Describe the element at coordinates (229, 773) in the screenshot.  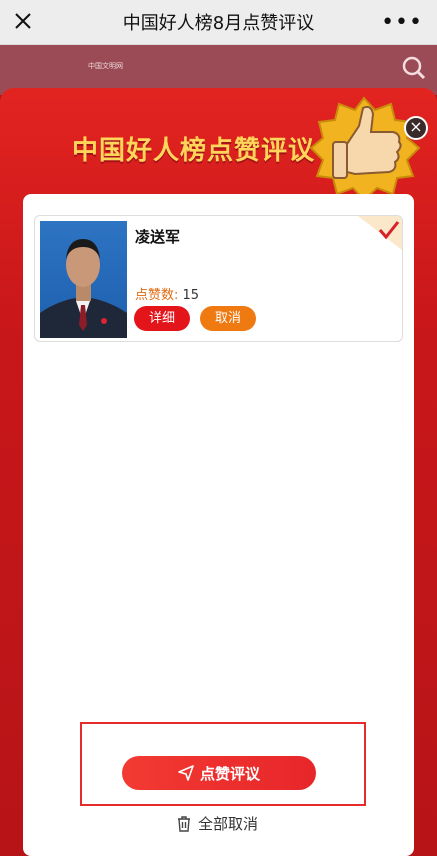
I see `submit-label: 点赞评议` at that location.